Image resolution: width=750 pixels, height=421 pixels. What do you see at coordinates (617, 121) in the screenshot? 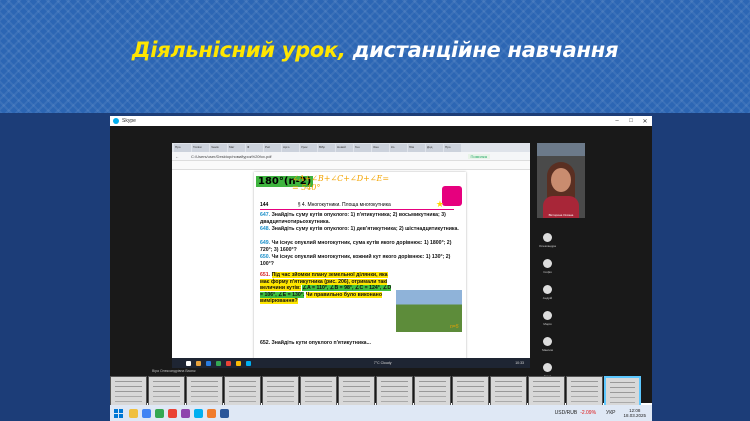
I see `minimize-button: –` at bounding box center [617, 121].